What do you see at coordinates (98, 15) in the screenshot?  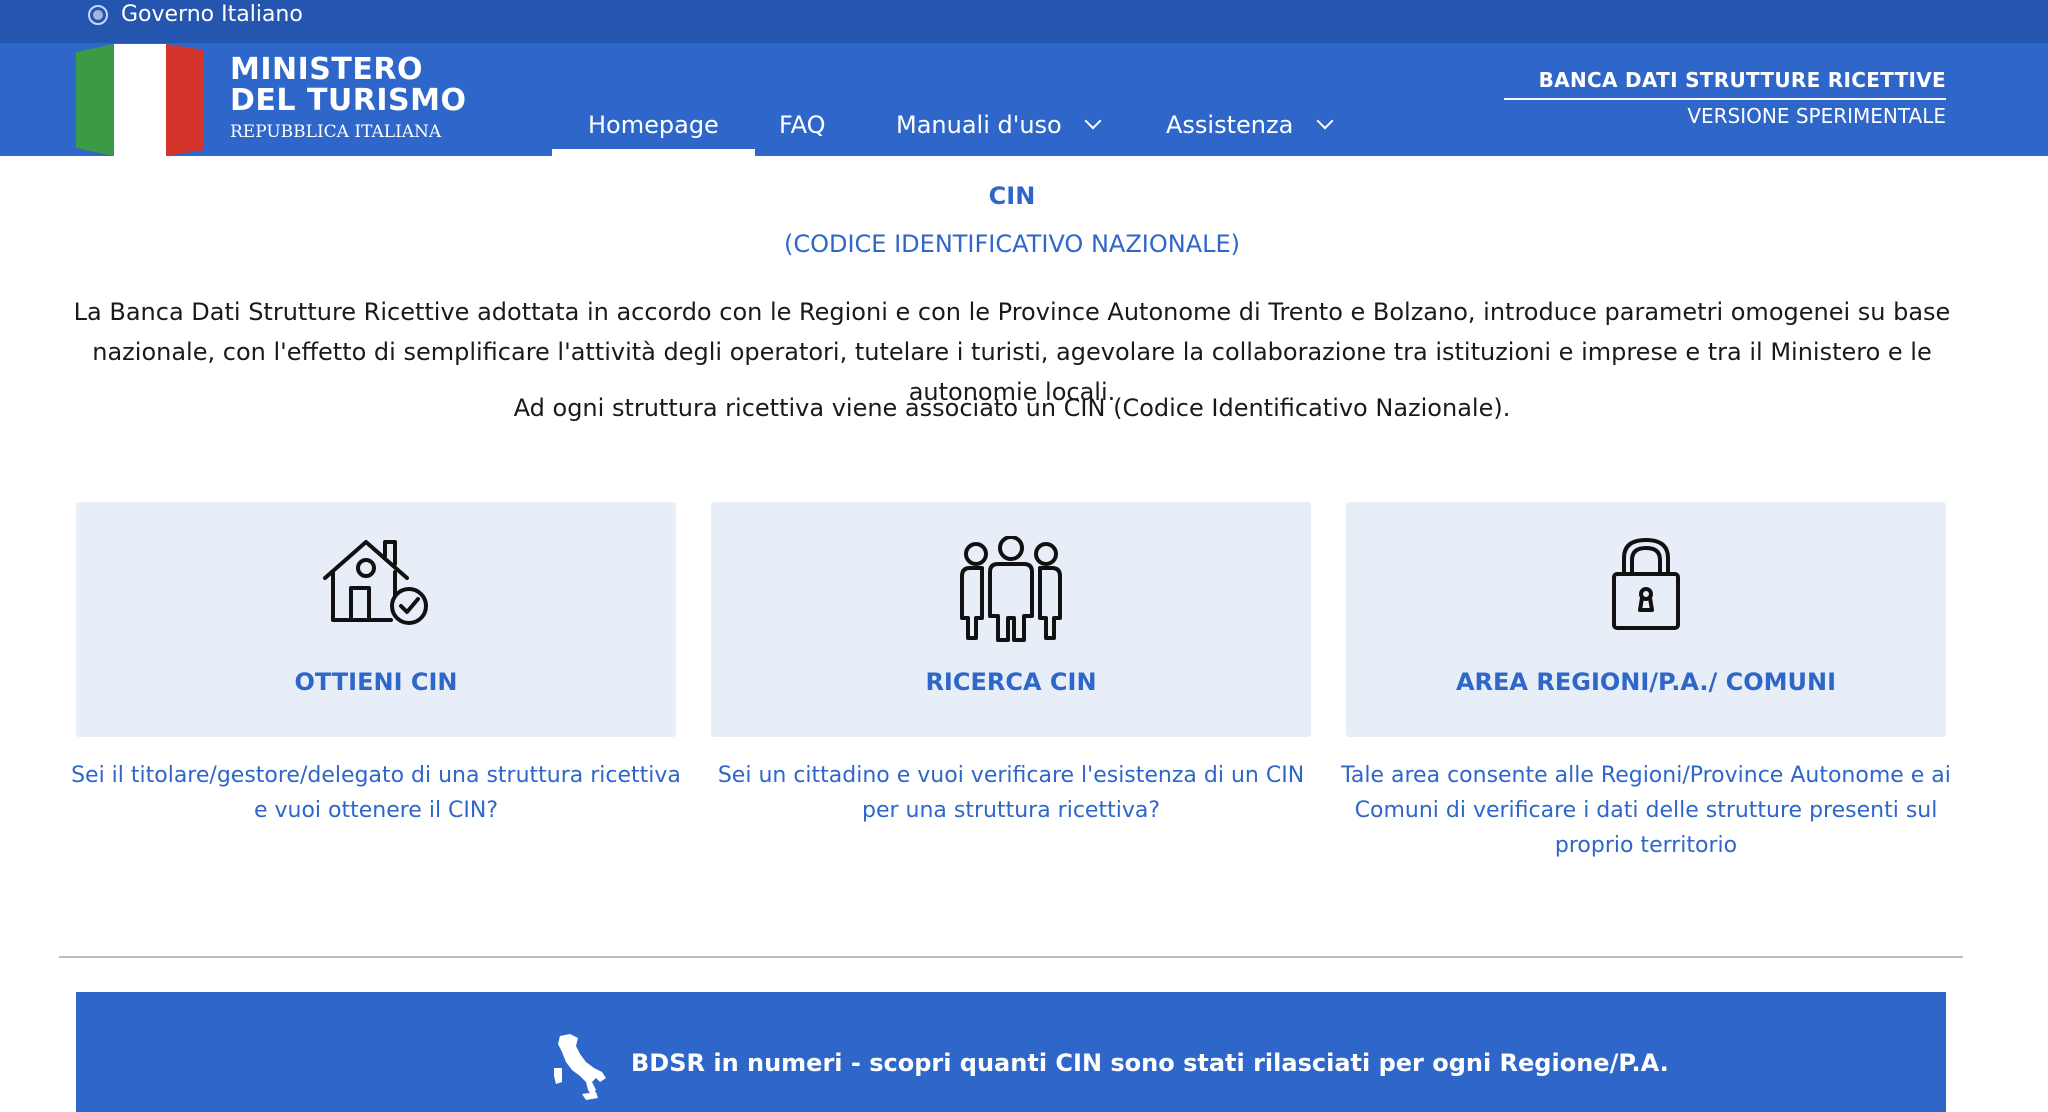 I see `republic-emblem-icon` at bounding box center [98, 15].